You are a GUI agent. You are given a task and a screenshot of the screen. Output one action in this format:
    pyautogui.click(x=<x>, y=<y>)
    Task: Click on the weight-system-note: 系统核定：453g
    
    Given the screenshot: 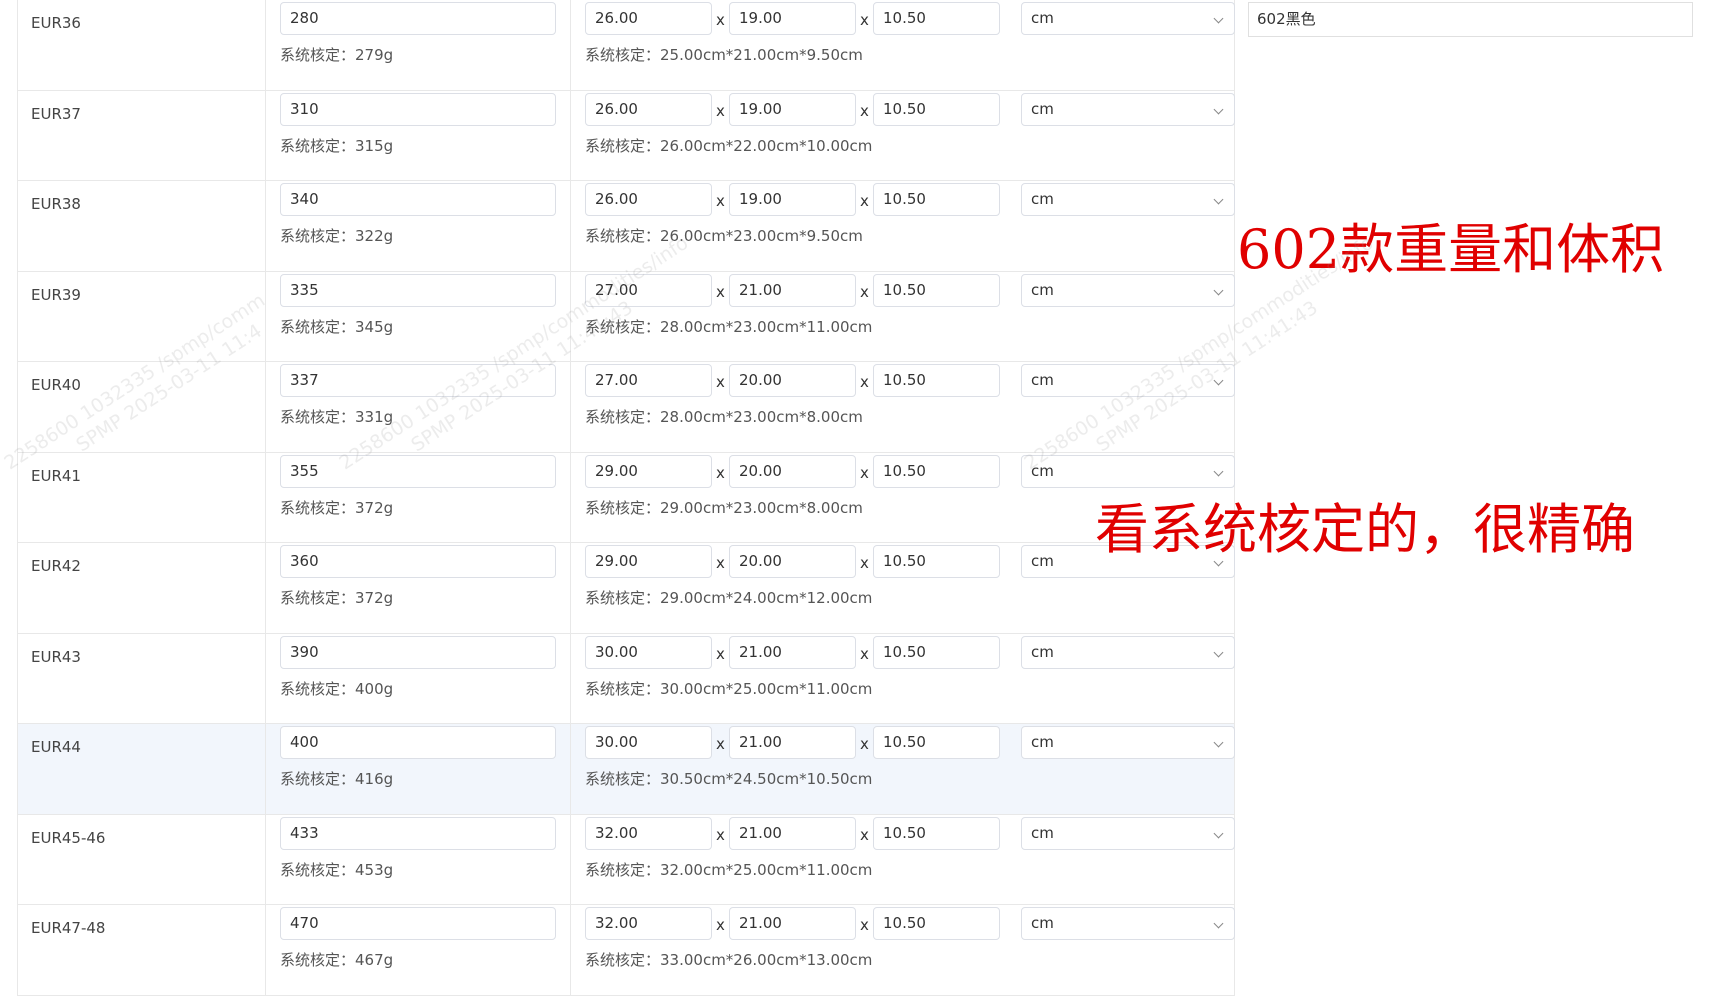 What is the action you would take?
    pyautogui.click(x=337, y=869)
    